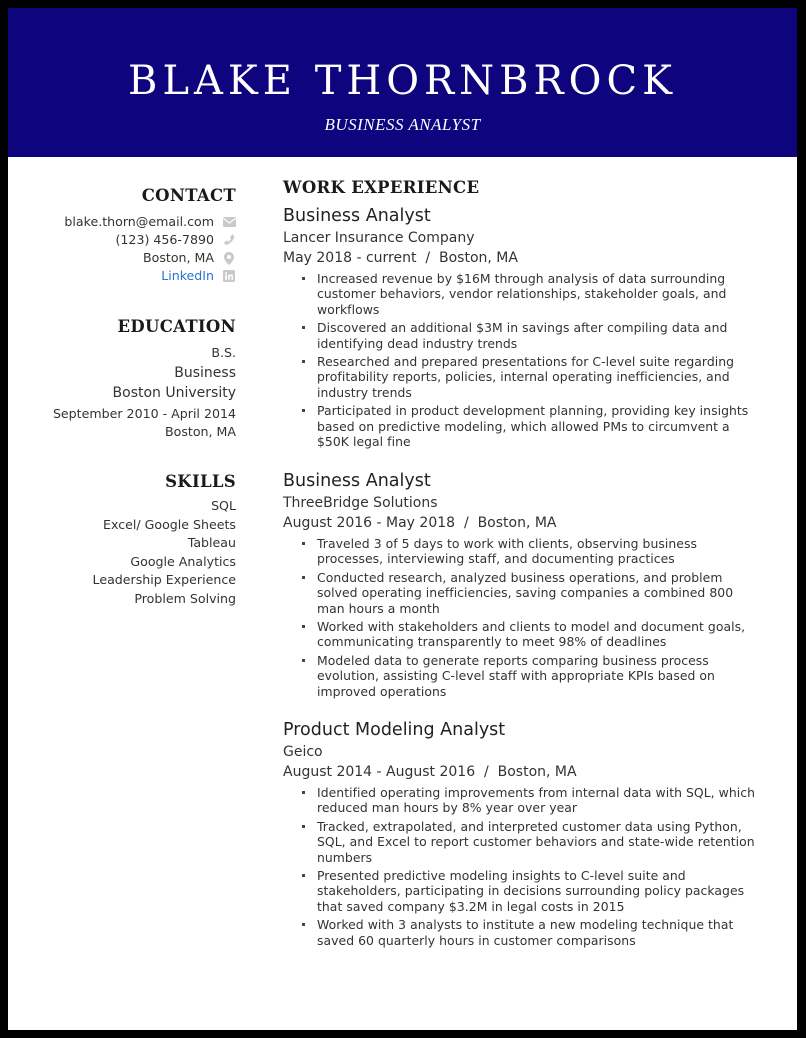  Describe the element at coordinates (400, 258) in the screenshot. I see `job-dates: May 2018 - current / Boston, MA` at that location.